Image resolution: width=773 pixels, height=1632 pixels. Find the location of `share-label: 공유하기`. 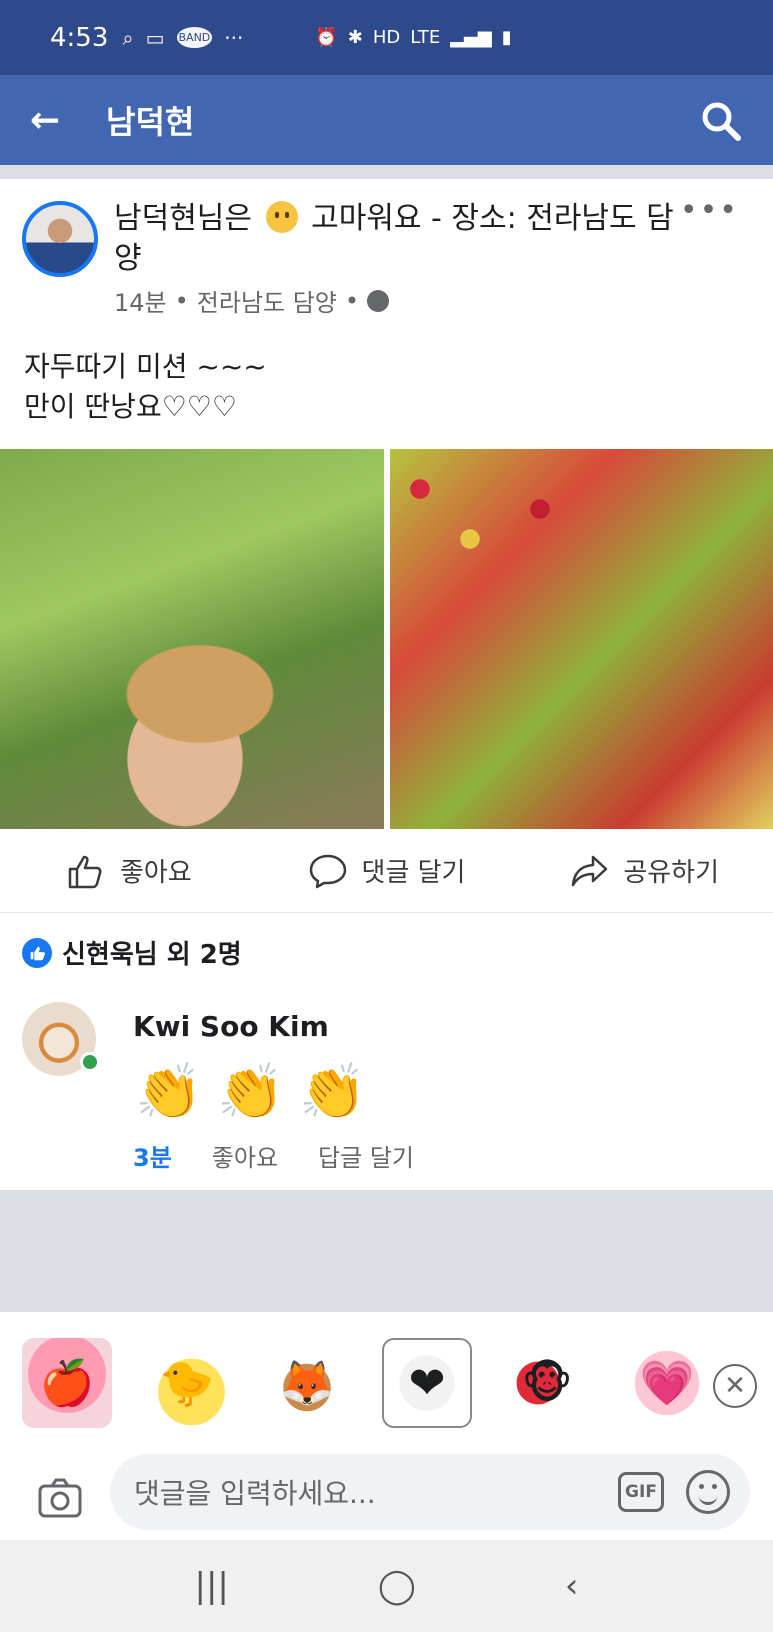

share-label: 공유하기 is located at coordinates (671, 873).